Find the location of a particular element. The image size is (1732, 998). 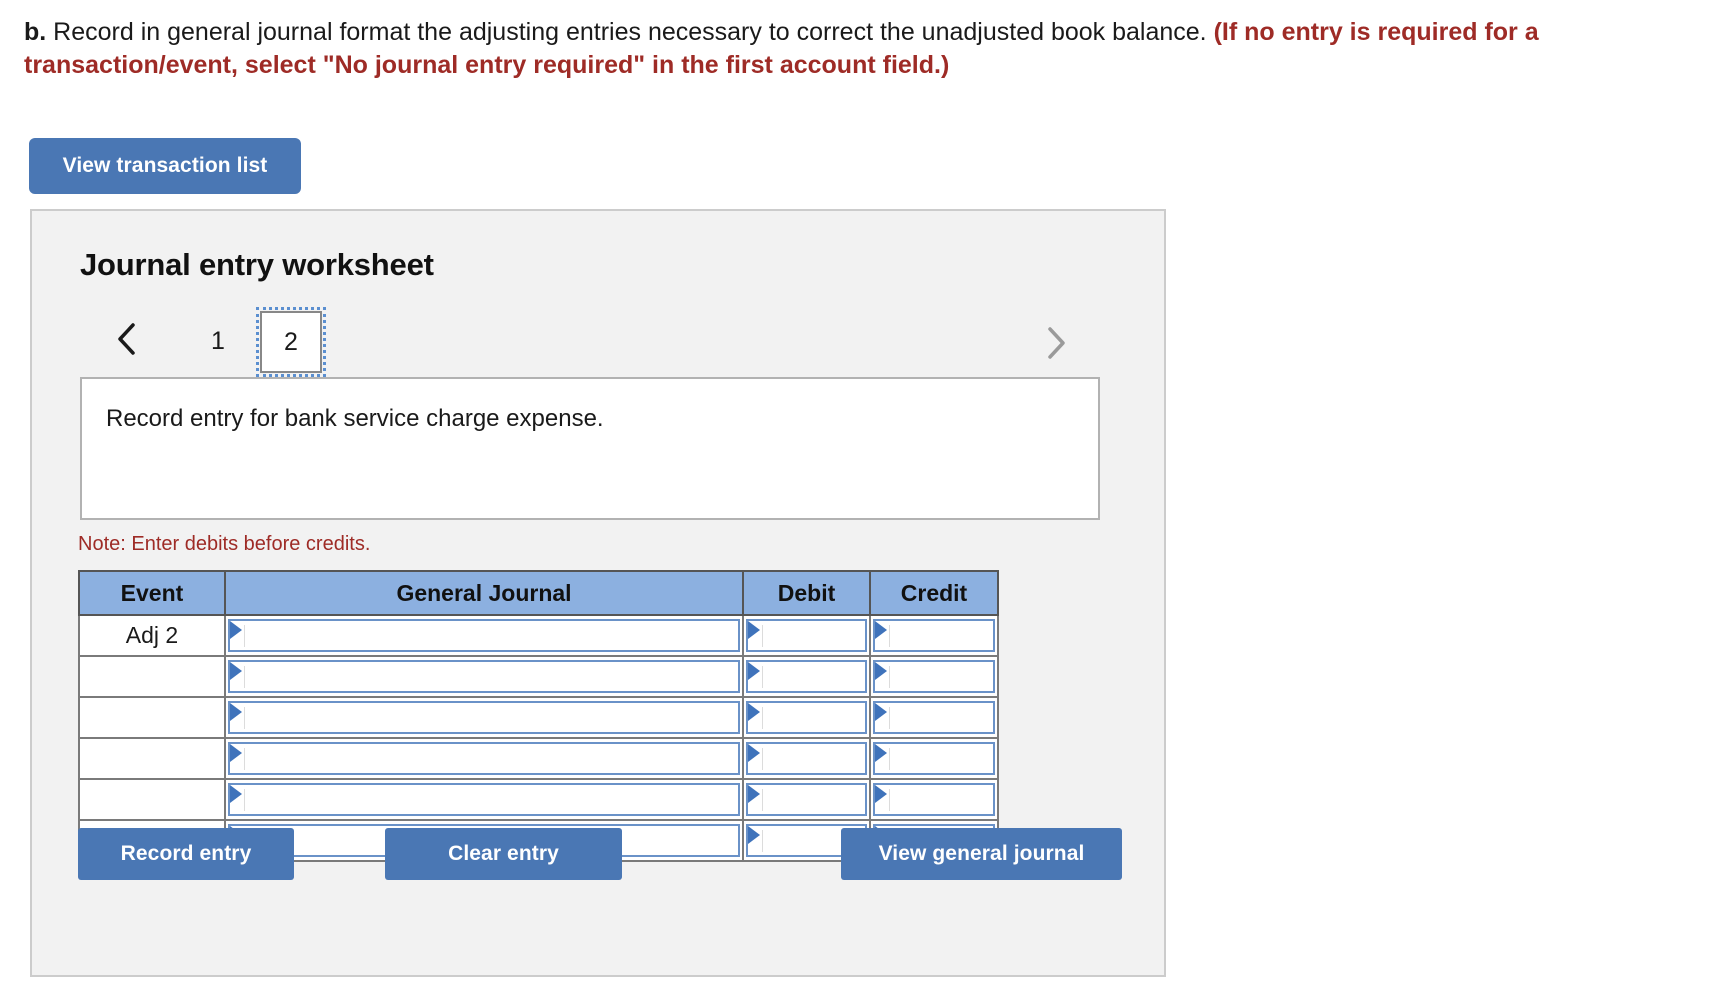

pager-prev-button is located at coordinates (127, 339).